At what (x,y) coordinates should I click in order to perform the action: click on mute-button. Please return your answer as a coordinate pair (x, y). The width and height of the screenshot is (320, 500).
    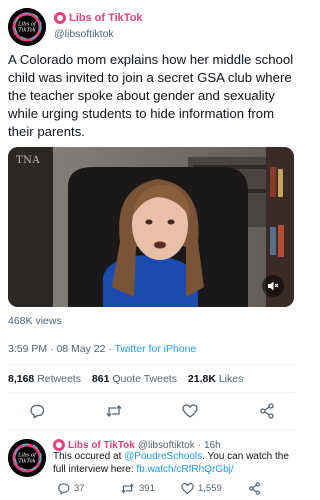
    Looking at the image, I should click on (273, 286).